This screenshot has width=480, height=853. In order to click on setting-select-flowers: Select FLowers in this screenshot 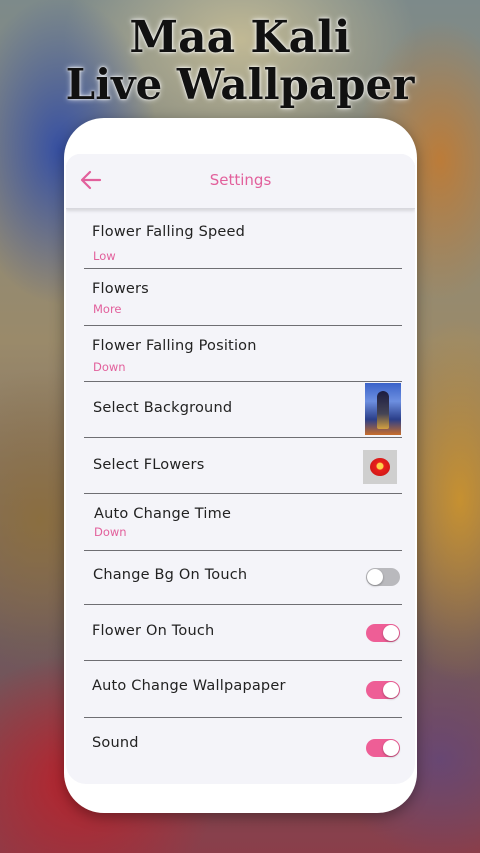, I will do `click(243, 466)`.